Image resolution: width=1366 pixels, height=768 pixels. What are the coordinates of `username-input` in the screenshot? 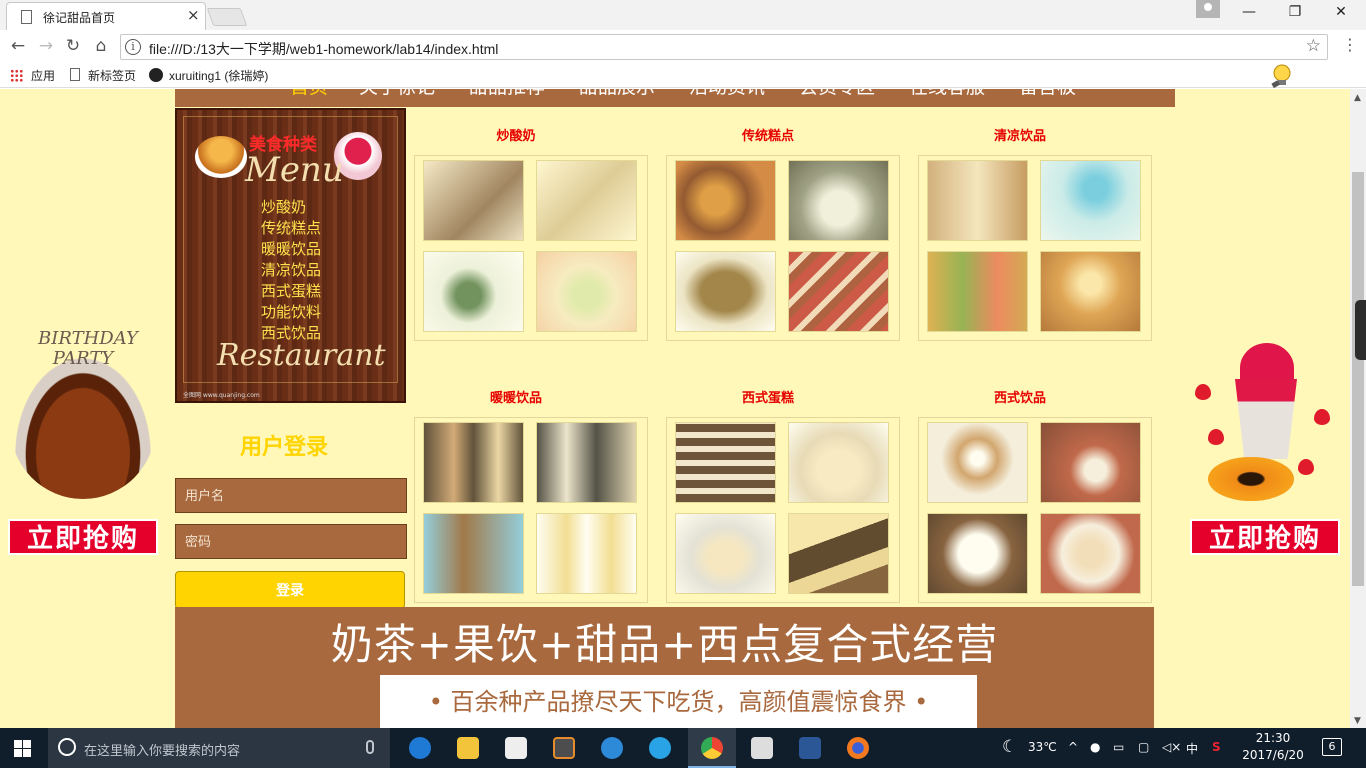 It's located at (291, 495).